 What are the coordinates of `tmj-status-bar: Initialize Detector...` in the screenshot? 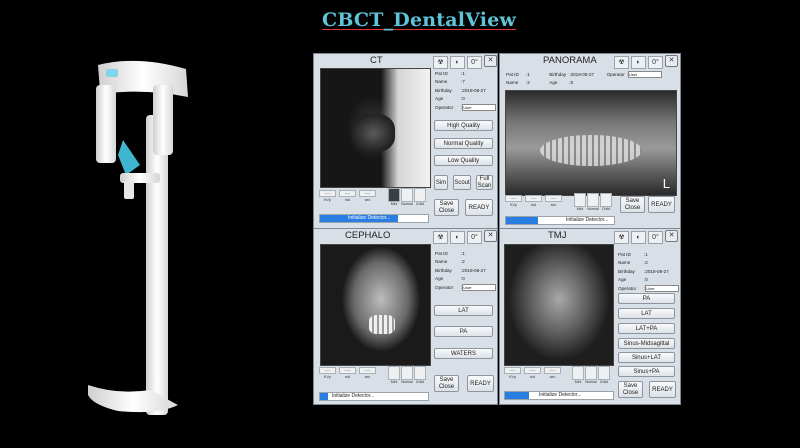 It's located at (559, 395).